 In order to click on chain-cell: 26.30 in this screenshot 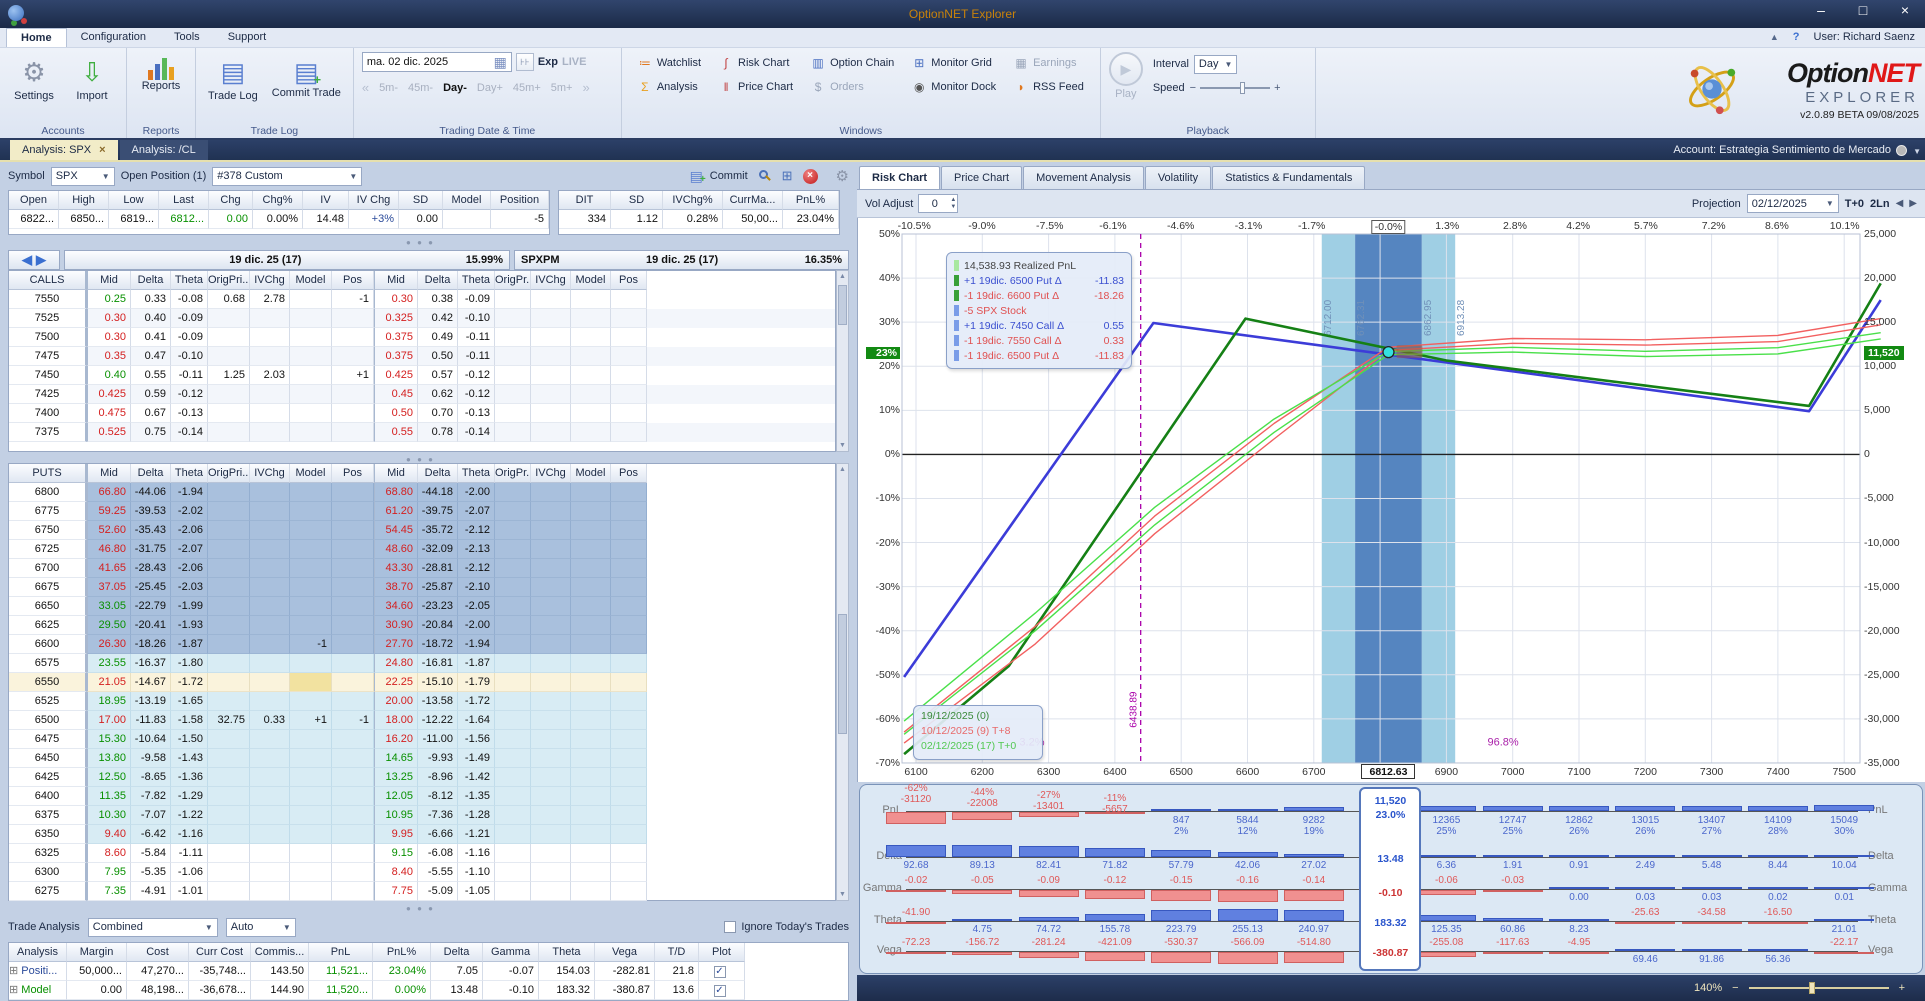, I will do `click(109, 644)`.